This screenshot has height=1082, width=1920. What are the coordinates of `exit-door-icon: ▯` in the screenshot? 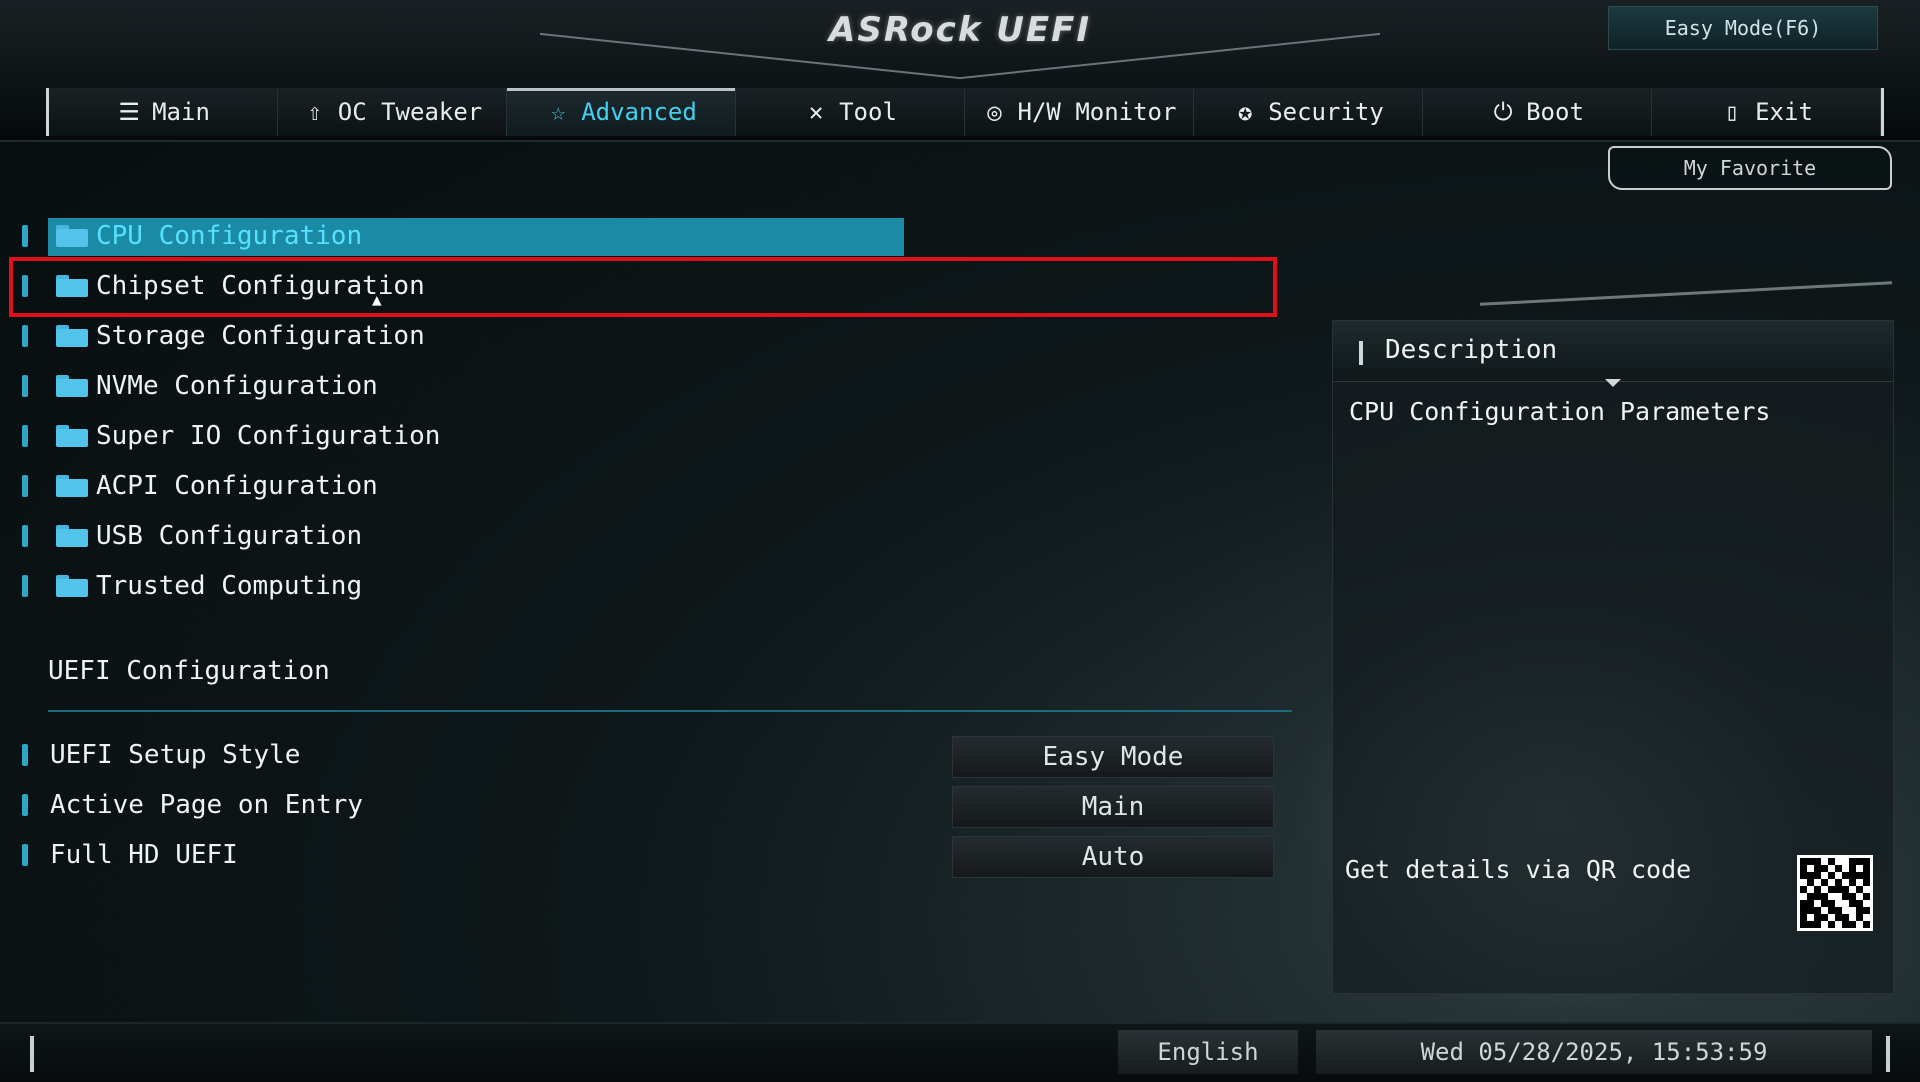 It's located at (1732, 112).